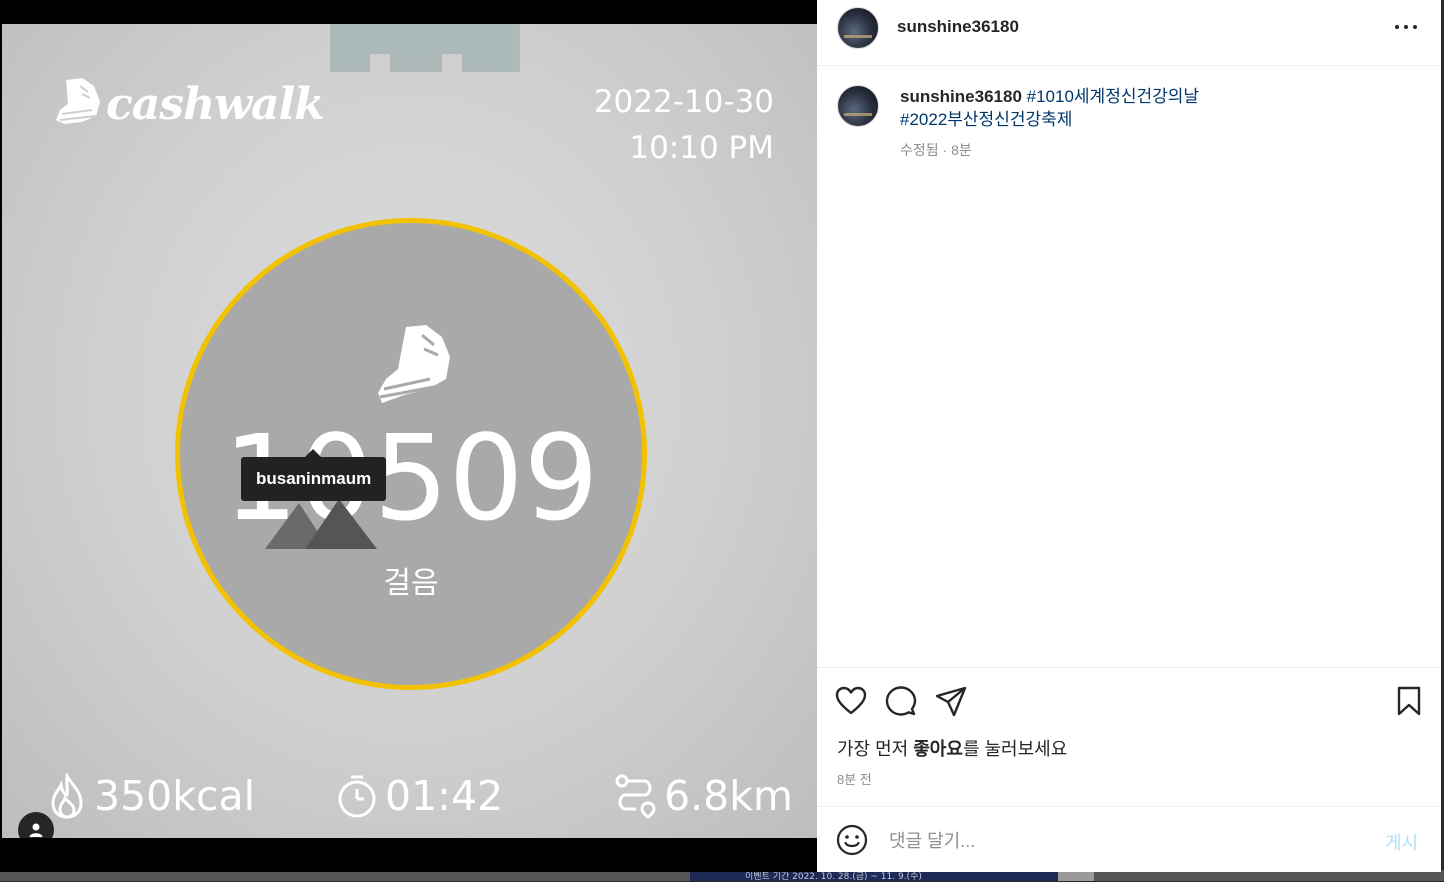 The width and height of the screenshot is (1444, 882). Describe the element at coordinates (411, 583) in the screenshot. I see `steps-label: 걸음` at that location.